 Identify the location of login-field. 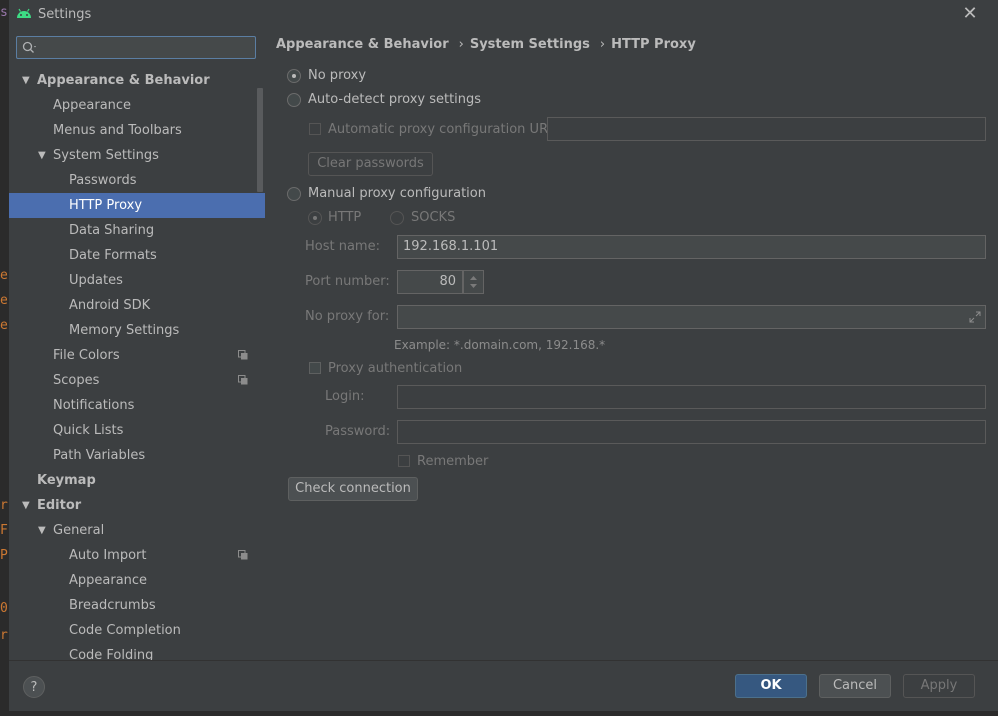
(691, 397).